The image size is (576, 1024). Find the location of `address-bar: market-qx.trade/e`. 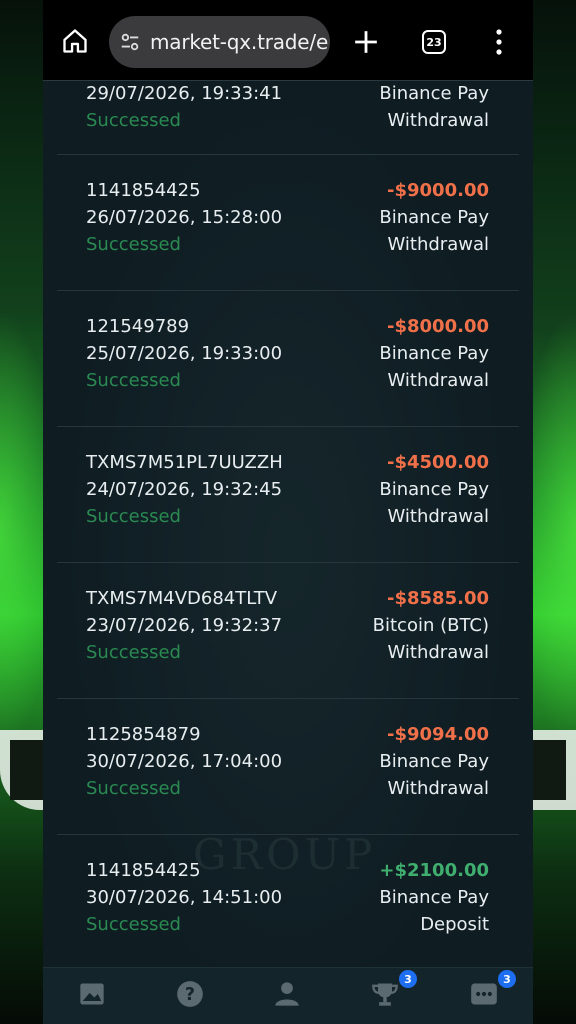

address-bar: market-qx.trade/e is located at coordinates (219, 42).